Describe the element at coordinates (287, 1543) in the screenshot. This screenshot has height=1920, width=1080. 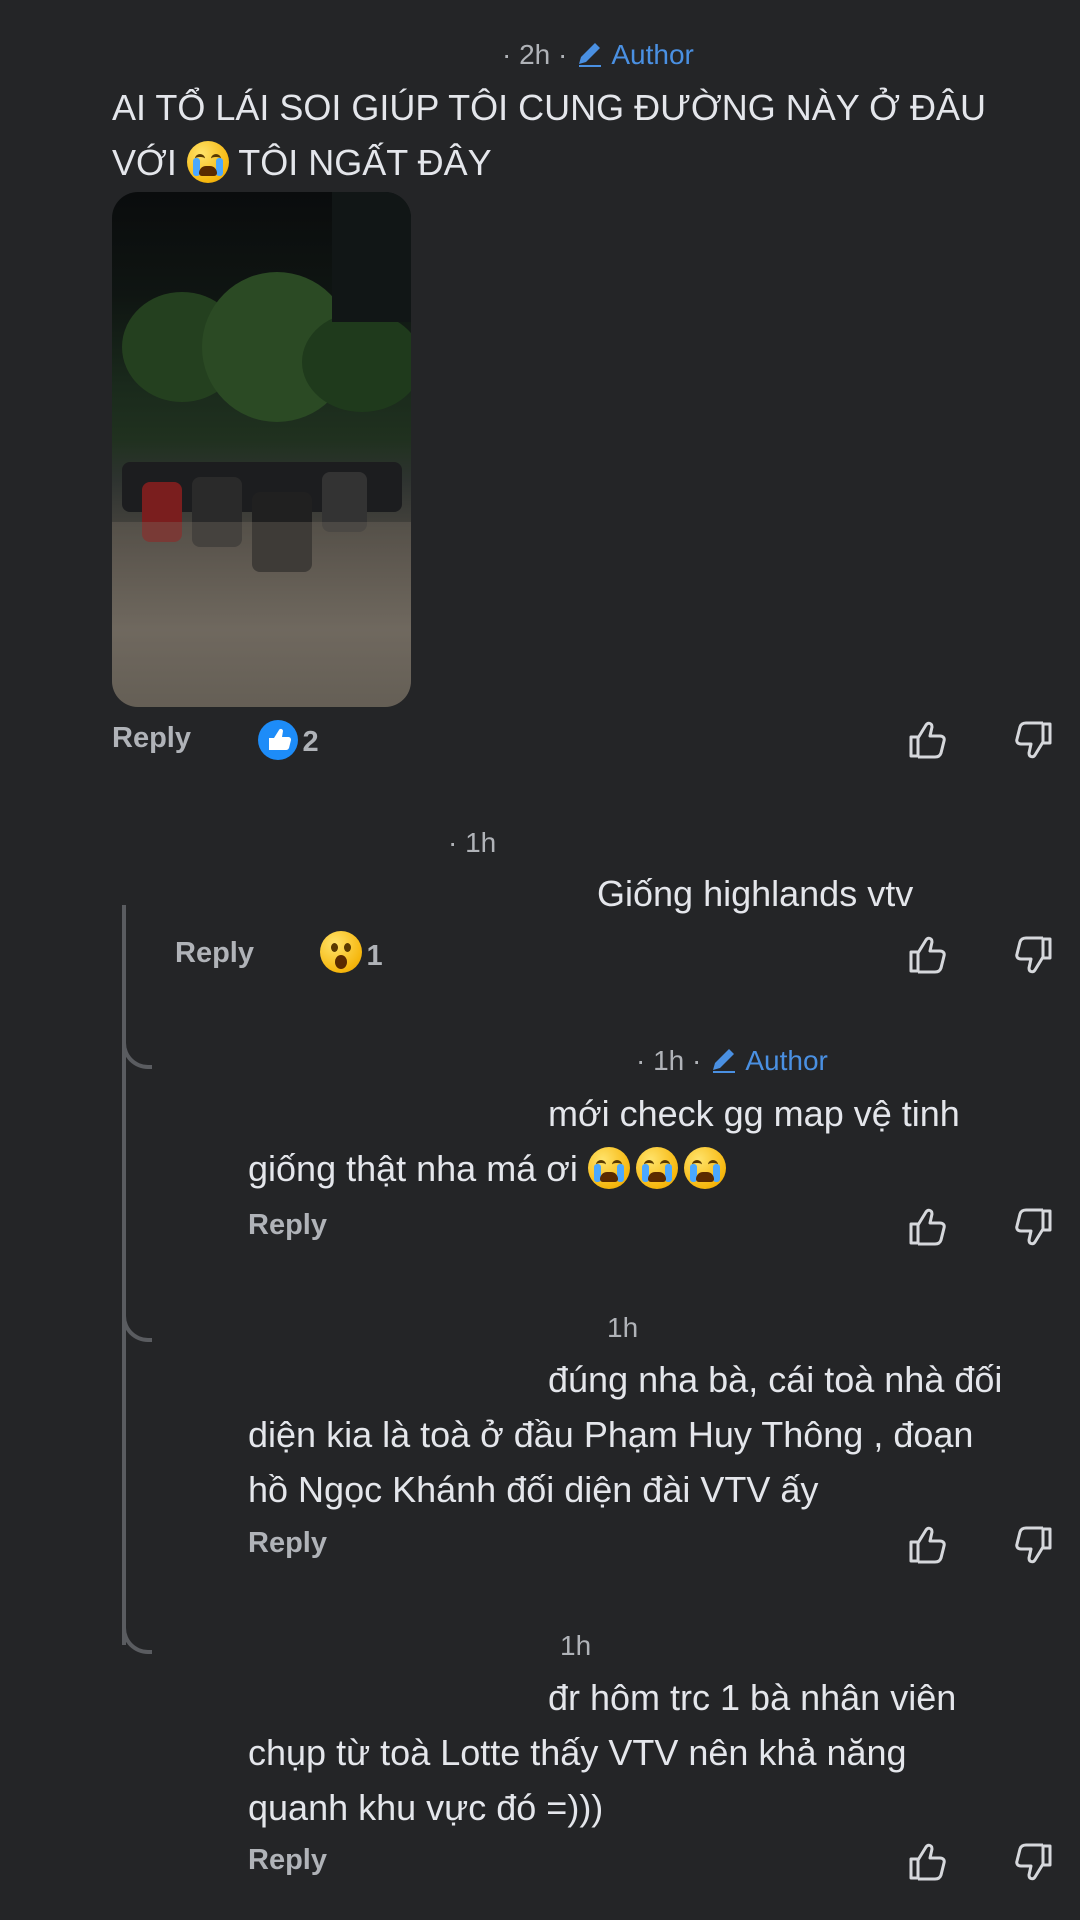
I see `comment-4-reply-button: Reply` at that location.